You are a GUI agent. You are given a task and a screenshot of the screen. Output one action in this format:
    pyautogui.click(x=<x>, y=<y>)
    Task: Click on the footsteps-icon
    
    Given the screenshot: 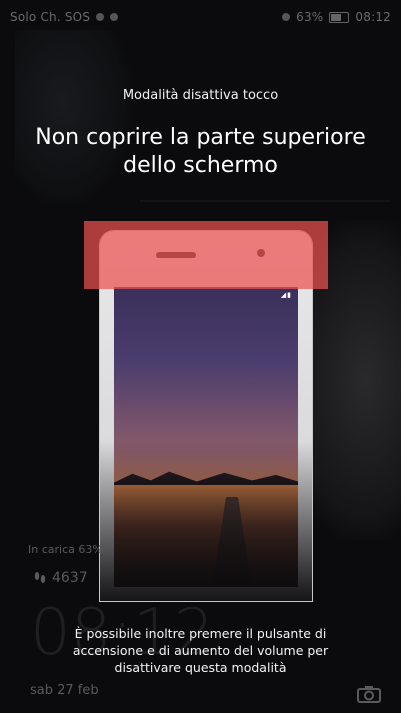 What is the action you would take?
    pyautogui.click(x=40, y=577)
    